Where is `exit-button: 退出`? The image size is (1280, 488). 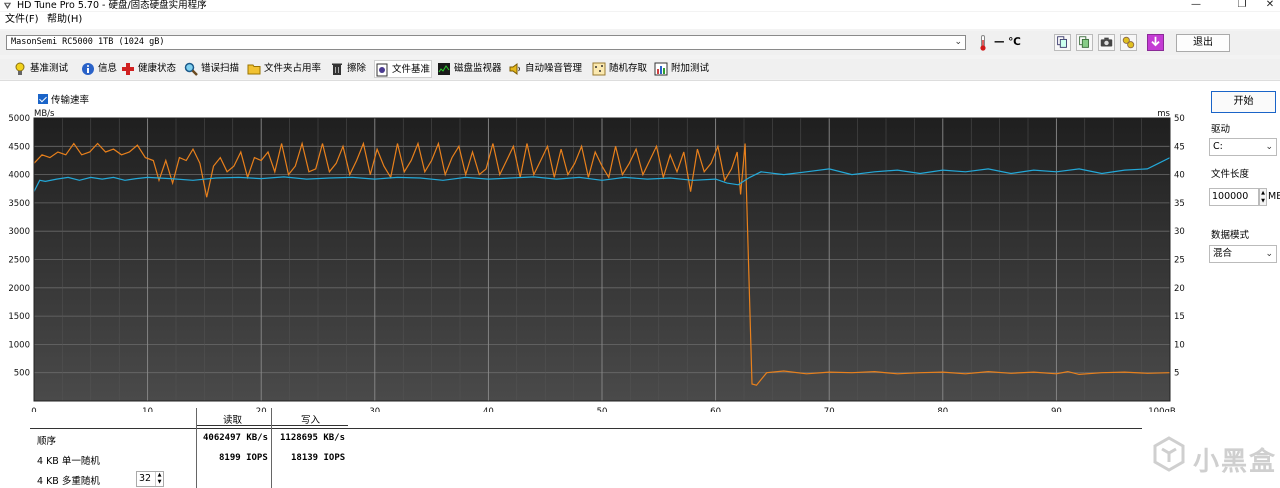 exit-button: 退出 is located at coordinates (1203, 43).